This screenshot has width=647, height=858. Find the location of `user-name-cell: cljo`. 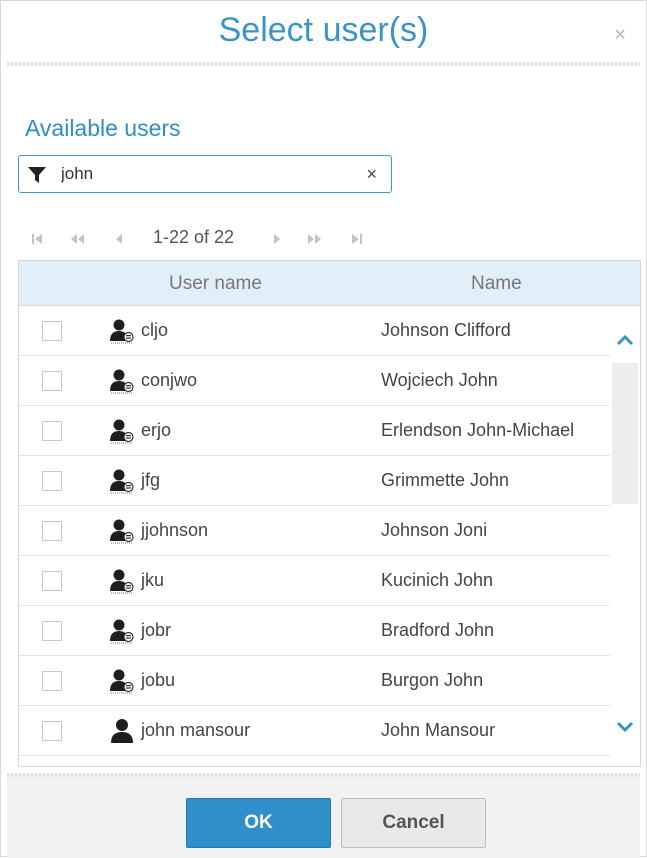

user-name-cell: cljo is located at coordinates (155, 330).